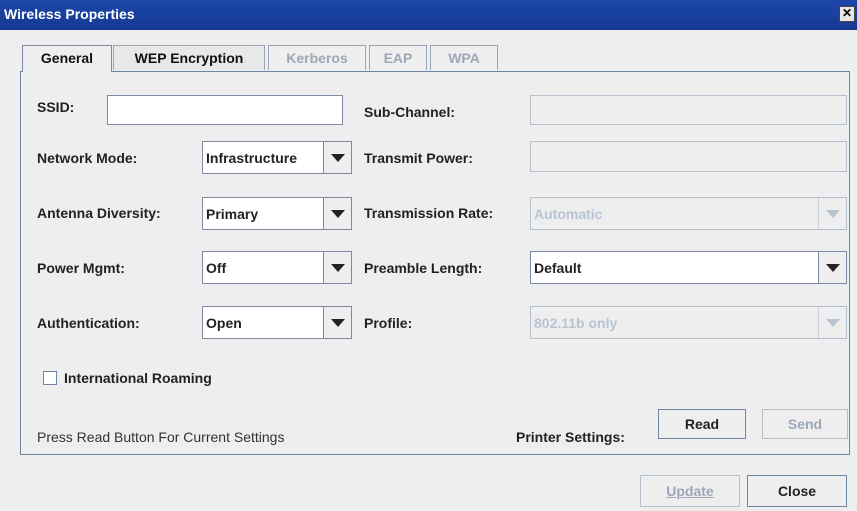  What do you see at coordinates (69, 14) in the screenshot?
I see `window-title: Wireless Properties` at bounding box center [69, 14].